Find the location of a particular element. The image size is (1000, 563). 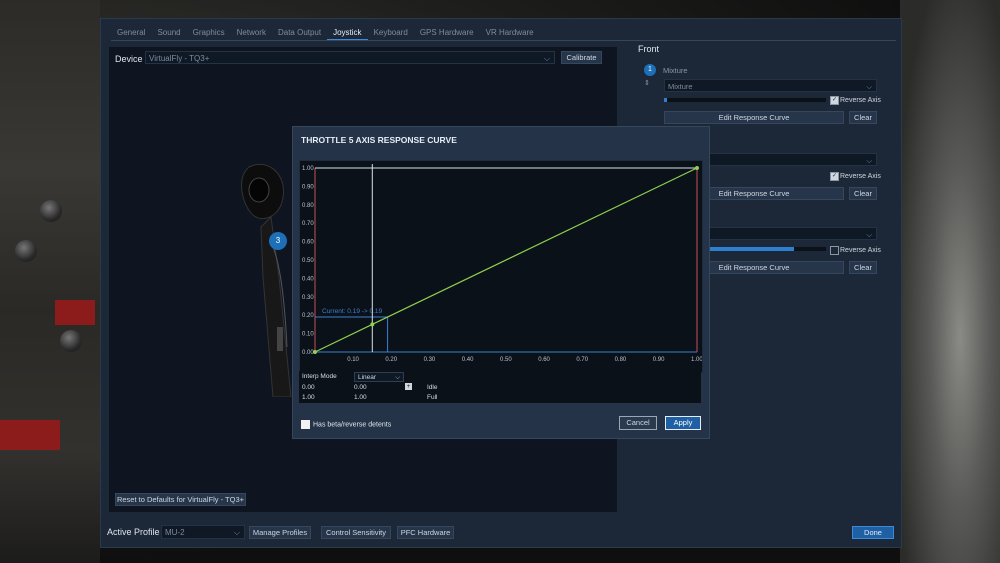

active-profile-select: MU-2 ⌵ is located at coordinates (203, 532).